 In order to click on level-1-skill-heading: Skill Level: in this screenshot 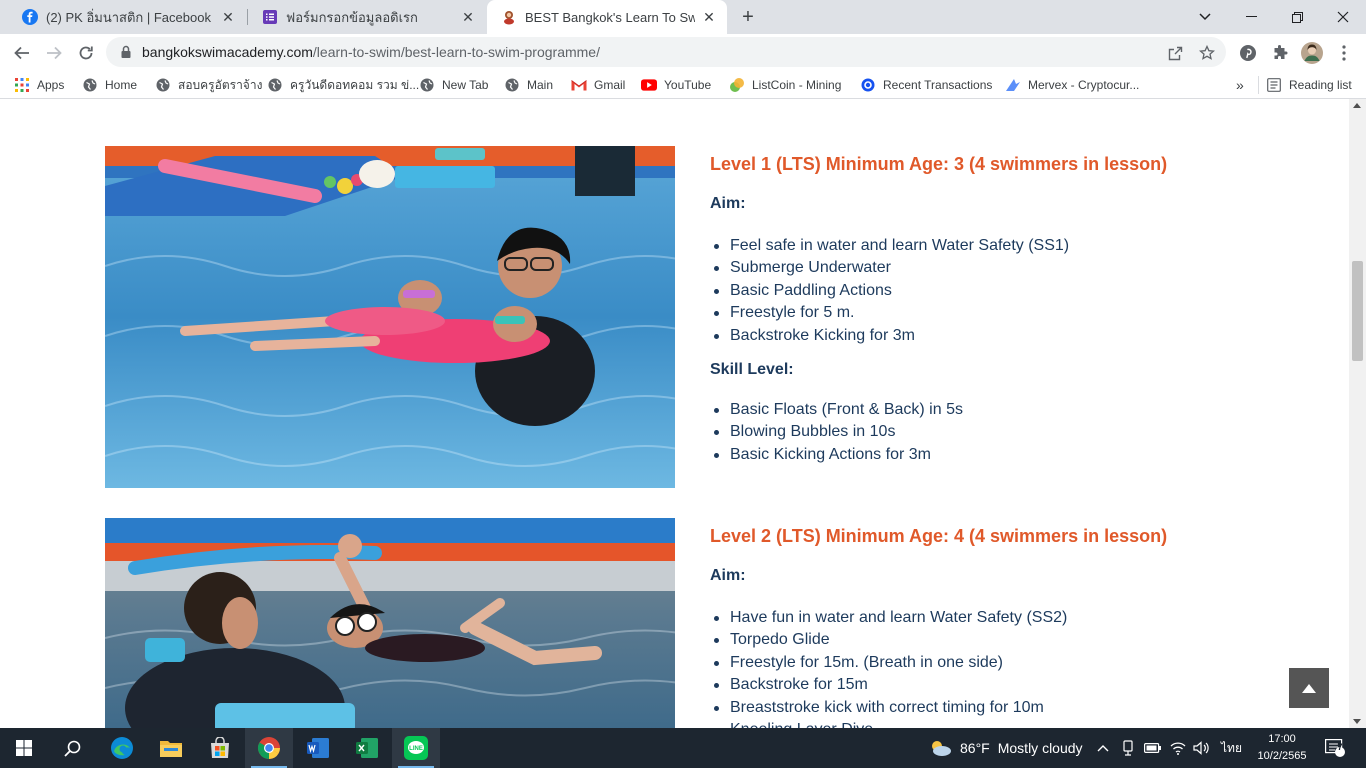, I will do `click(752, 370)`.